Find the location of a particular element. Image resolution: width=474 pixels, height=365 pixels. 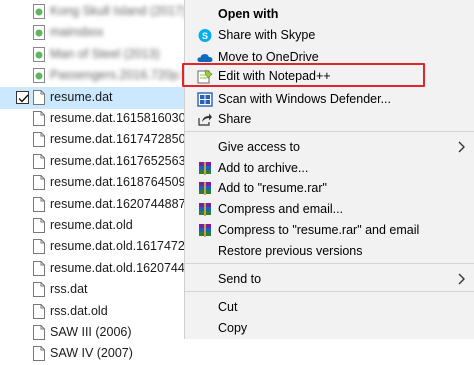

file-name: resume.dat.1618764509.bak is located at coordinates (120, 182).